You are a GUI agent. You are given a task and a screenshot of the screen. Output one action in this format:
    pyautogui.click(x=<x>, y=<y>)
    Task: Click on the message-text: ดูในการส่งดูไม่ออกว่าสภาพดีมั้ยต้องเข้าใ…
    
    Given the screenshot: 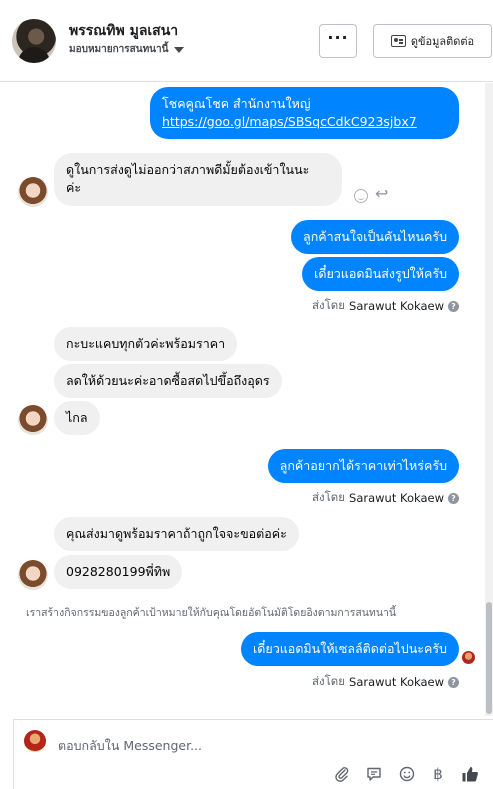 What is the action you would take?
    pyautogui.click(x=188, y=169)
    